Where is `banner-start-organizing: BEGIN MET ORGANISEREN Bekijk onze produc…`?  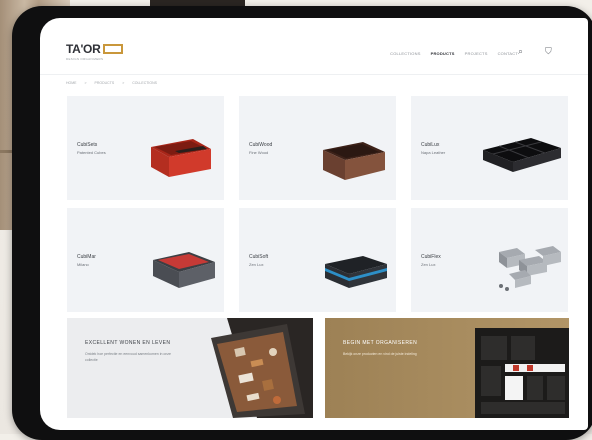
banner-start-organizing: BEGIN MET ORGANISEREN Bekijk onze produc… is located at coordinates (447, 368).